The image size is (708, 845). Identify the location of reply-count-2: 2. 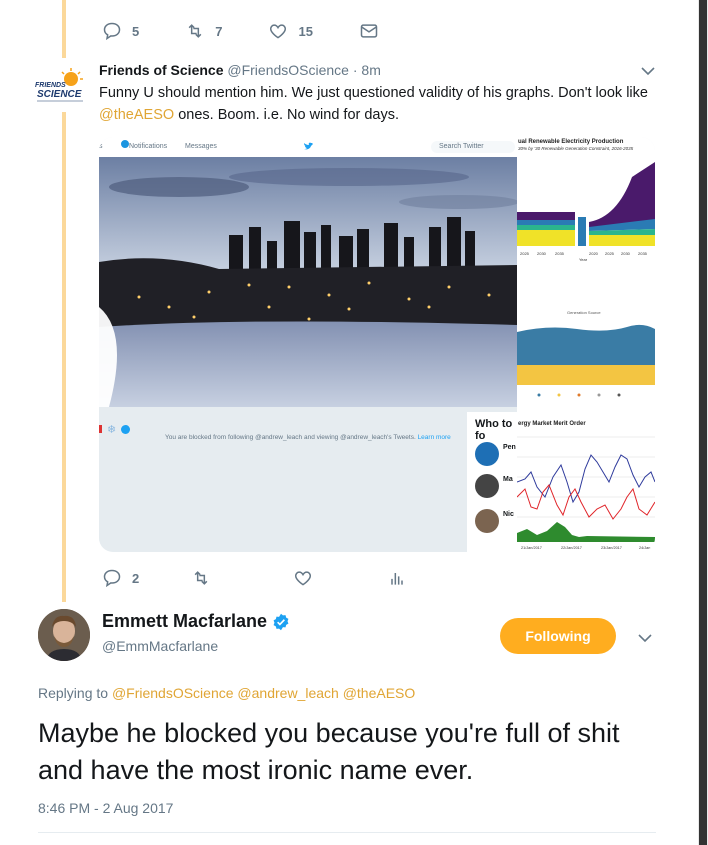
(136, 578).